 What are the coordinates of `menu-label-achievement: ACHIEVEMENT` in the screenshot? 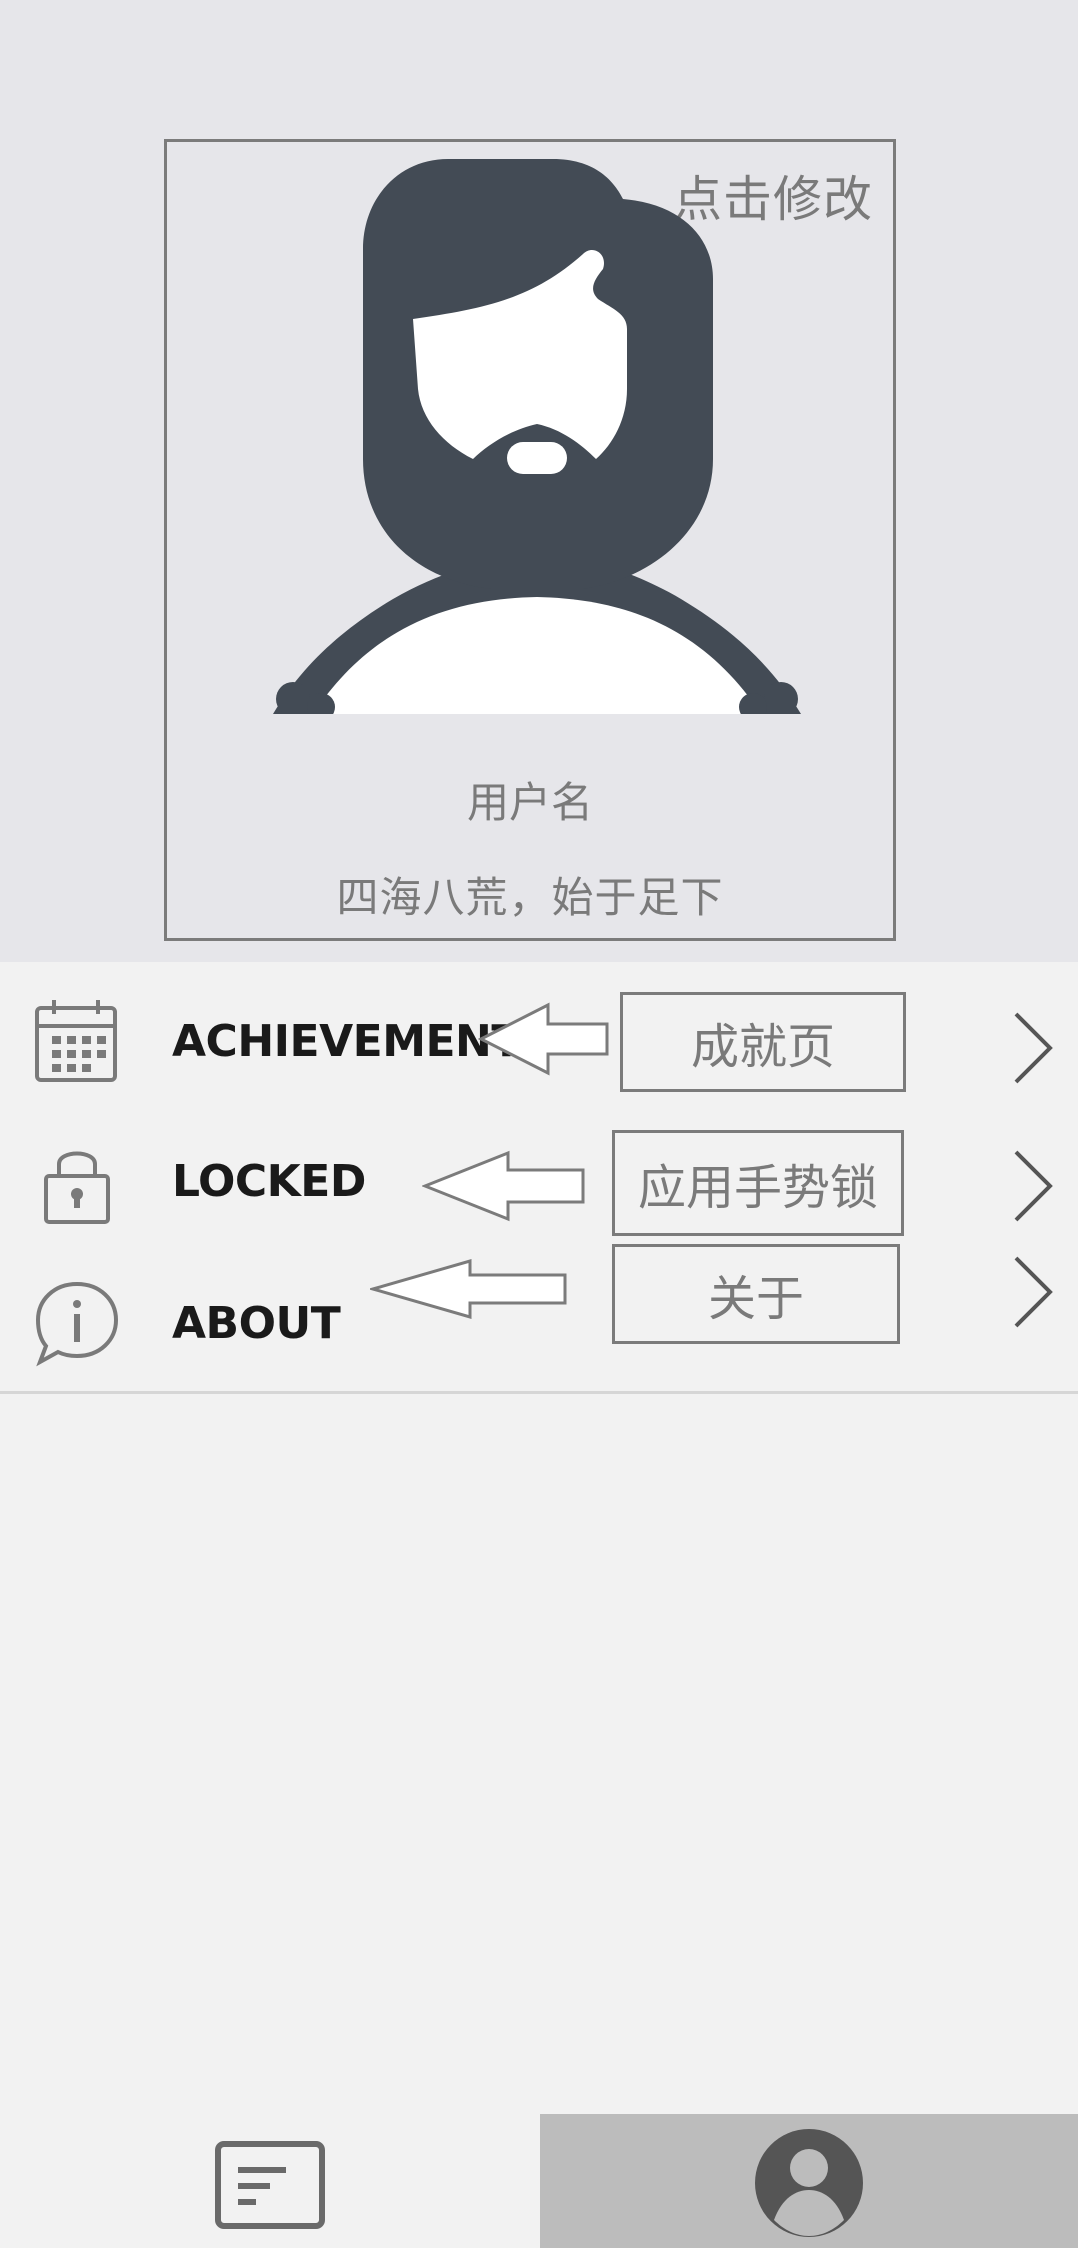 It's located at (346, 1041).